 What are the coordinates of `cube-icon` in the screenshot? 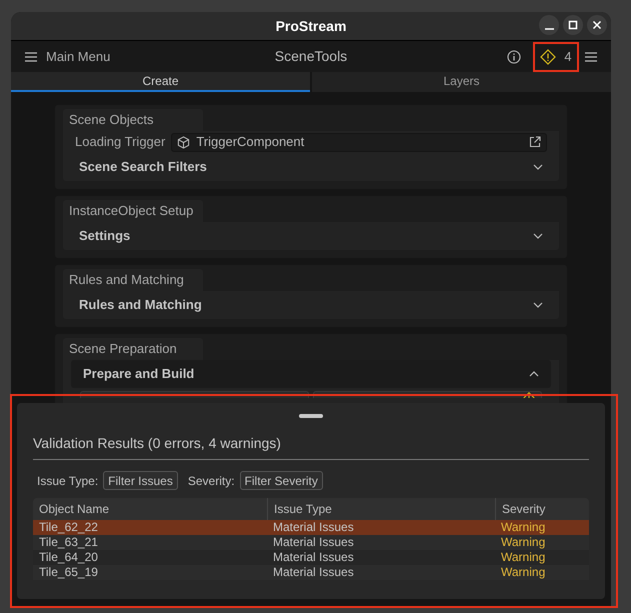 It's located at (183, 142).